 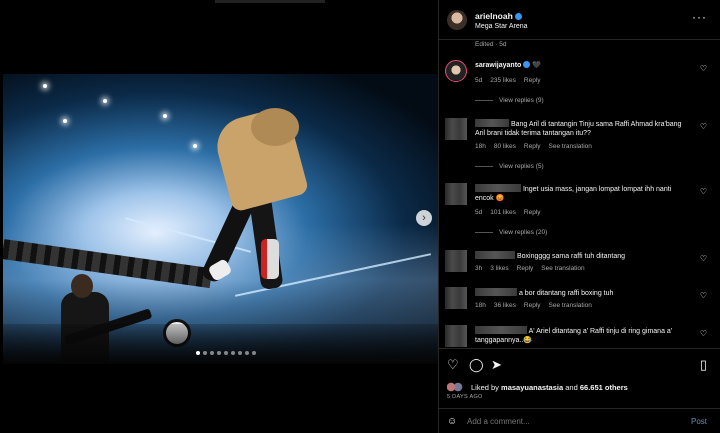 I want to click on comment-body: 🖤, so click(x=536, y=65).